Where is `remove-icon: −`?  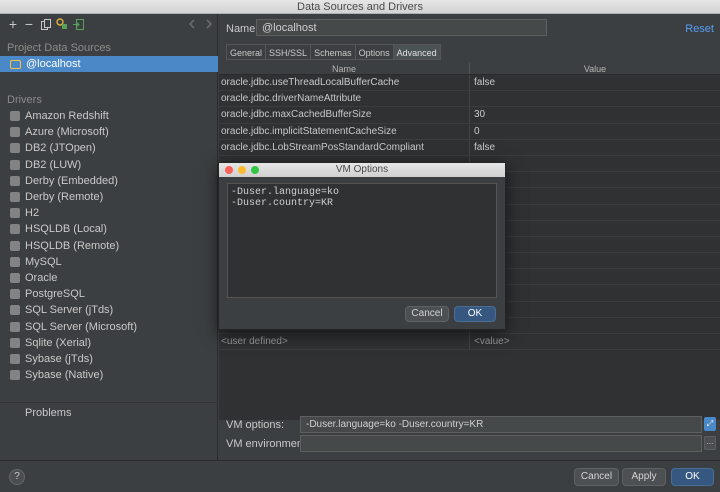 remove-icon: − is located at coordinates (29, 24).